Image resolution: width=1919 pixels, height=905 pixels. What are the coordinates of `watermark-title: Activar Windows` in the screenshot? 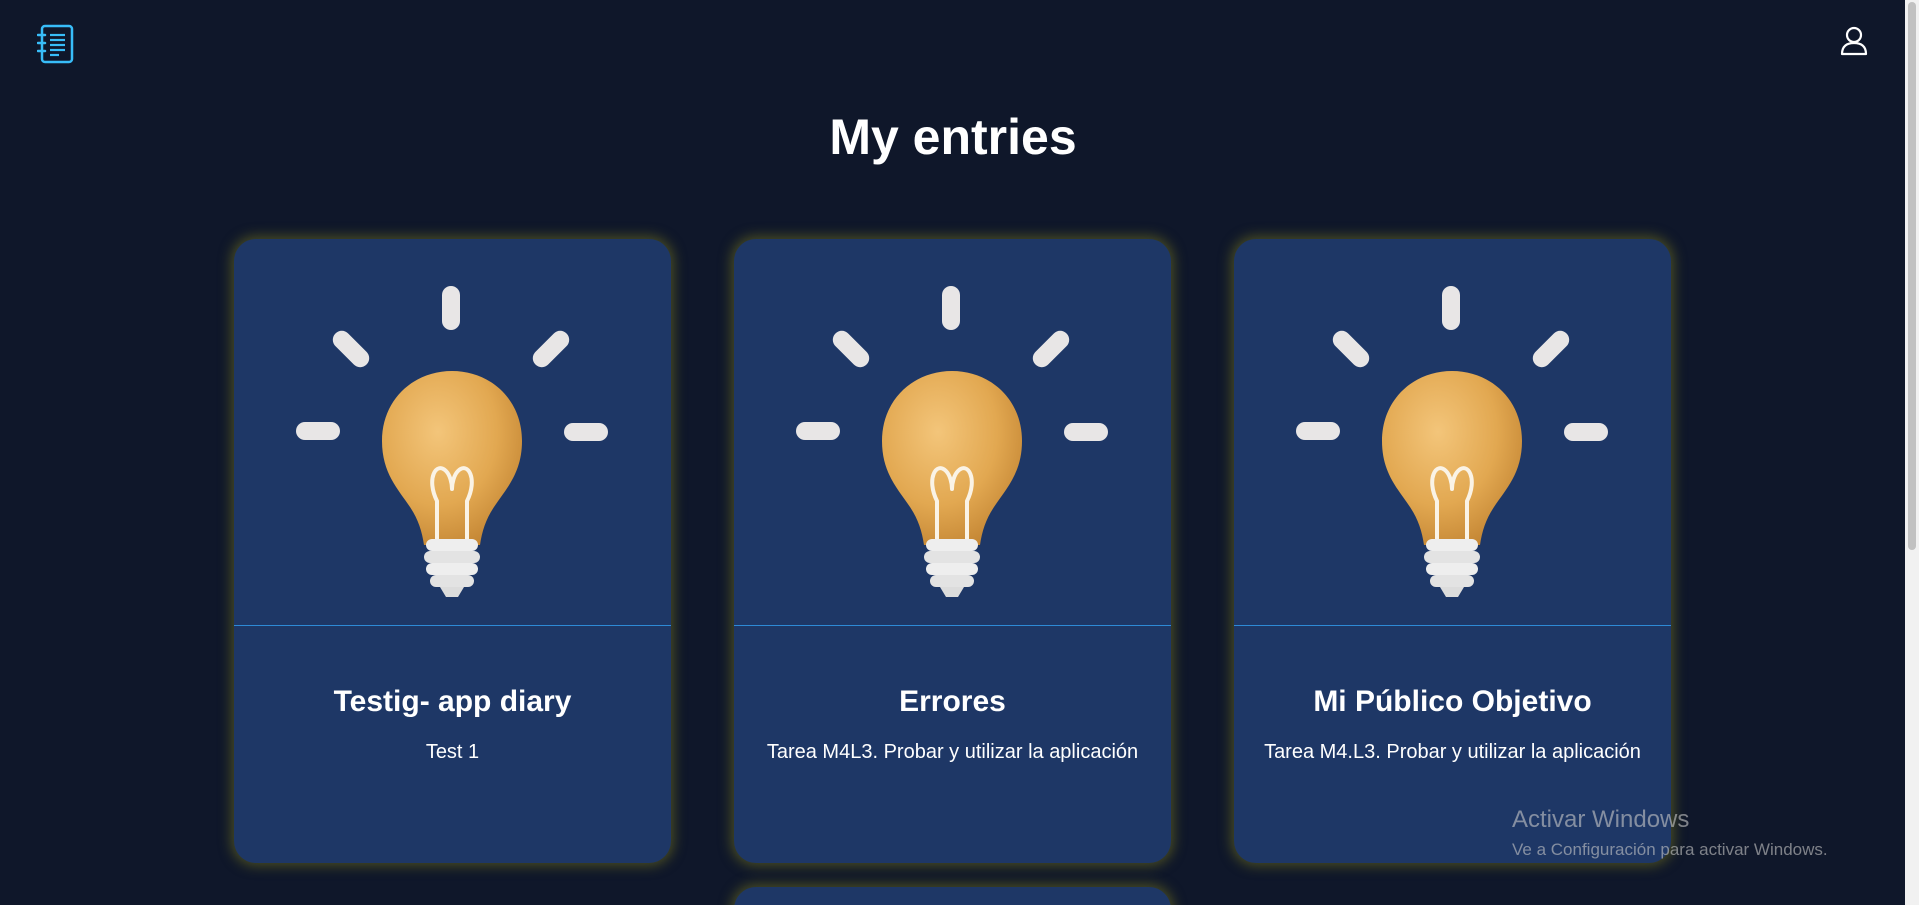 It's located at (1601, 819).